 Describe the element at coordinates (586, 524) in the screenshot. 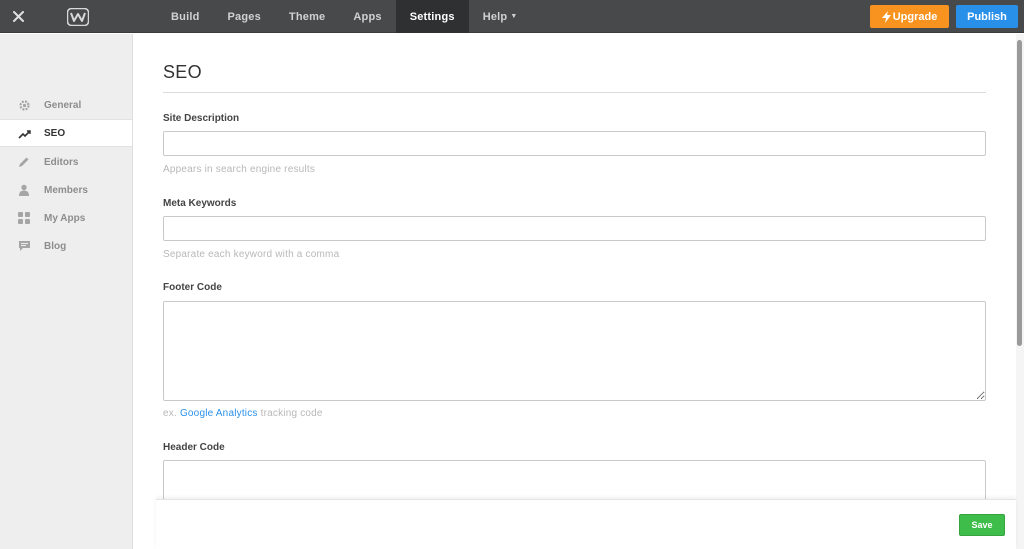

I see `save-bar: Save` at that location.